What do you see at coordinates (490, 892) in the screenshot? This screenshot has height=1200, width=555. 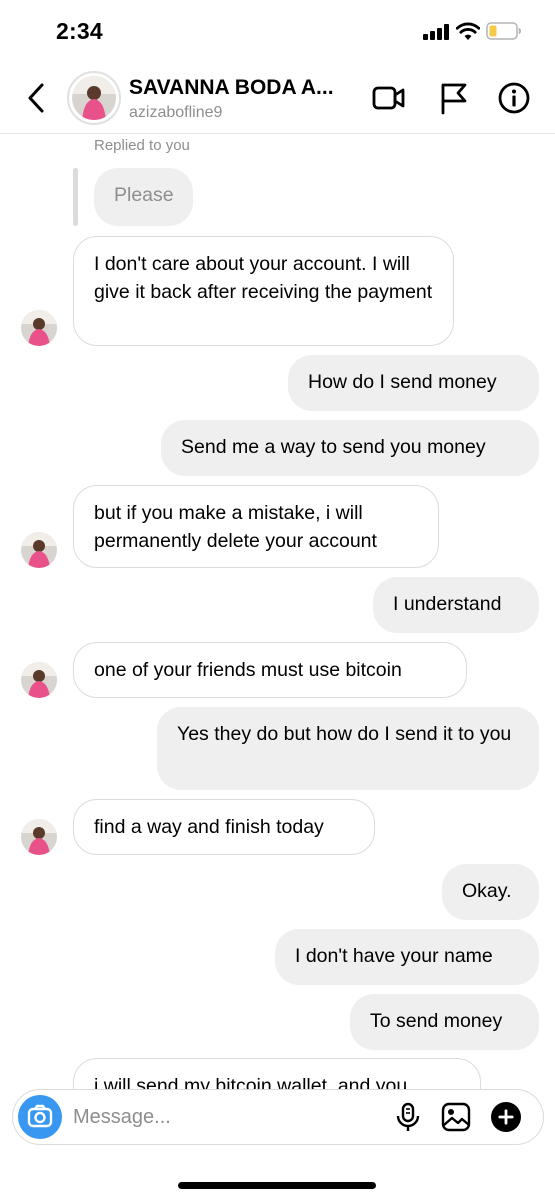 I see `outgoing-message: Okay.` at bounding box center [490, 892].